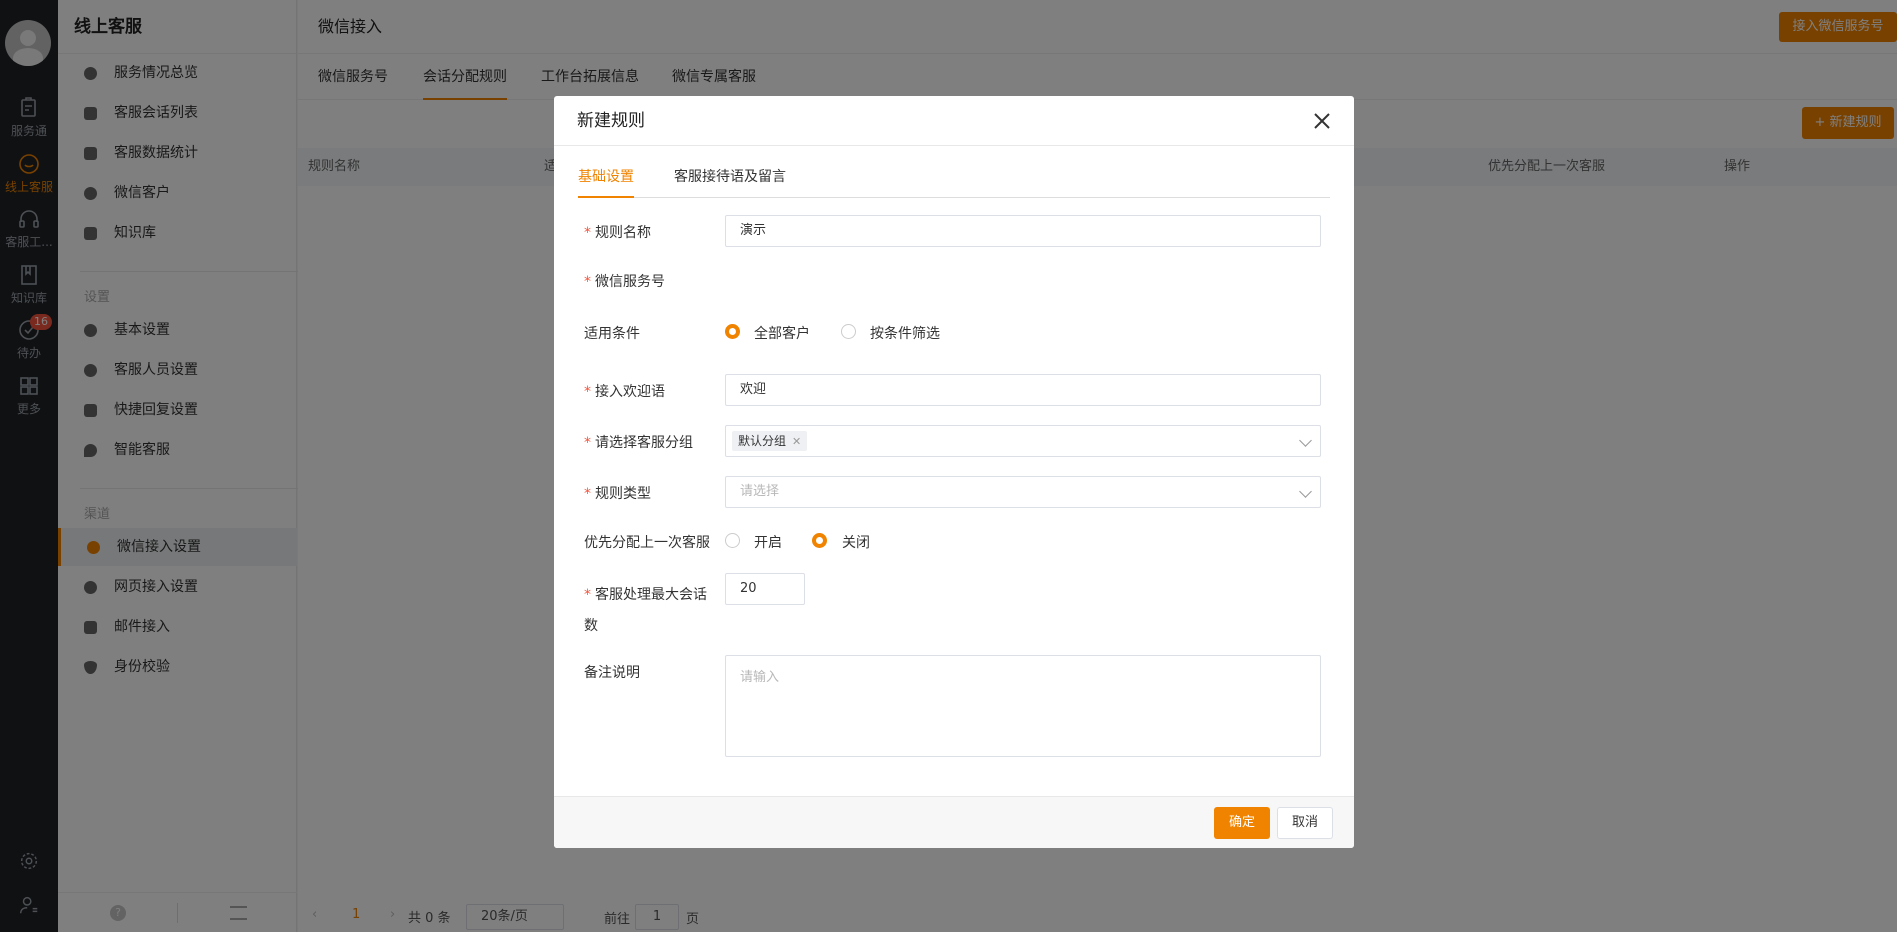 The width and height of the screenshot is (1897, 932). Describe the element at coordinates (612, 334) in the screenshot. I see `condition-label: 适用条件` at that location.